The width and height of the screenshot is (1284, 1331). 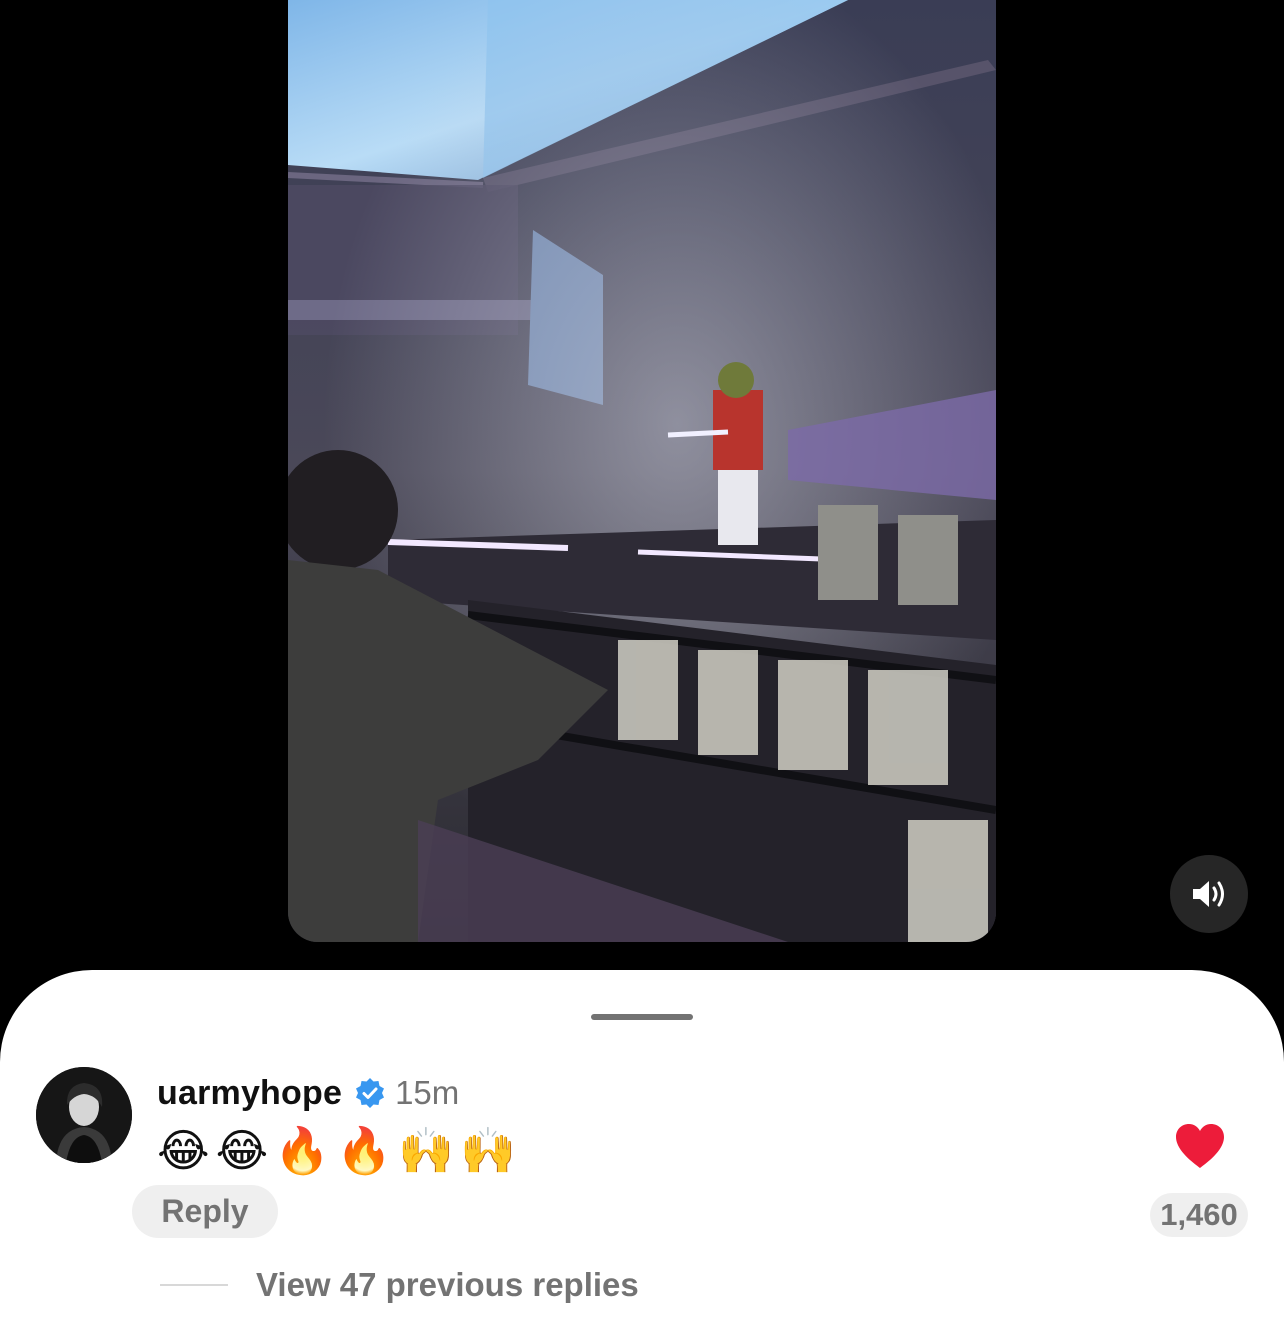 What do you see at coordinates (340, 1150) in the screenshot?
I see `comment-text: 😂😂🔥🔥🙌🙌` at bounding box center [340, 1150].